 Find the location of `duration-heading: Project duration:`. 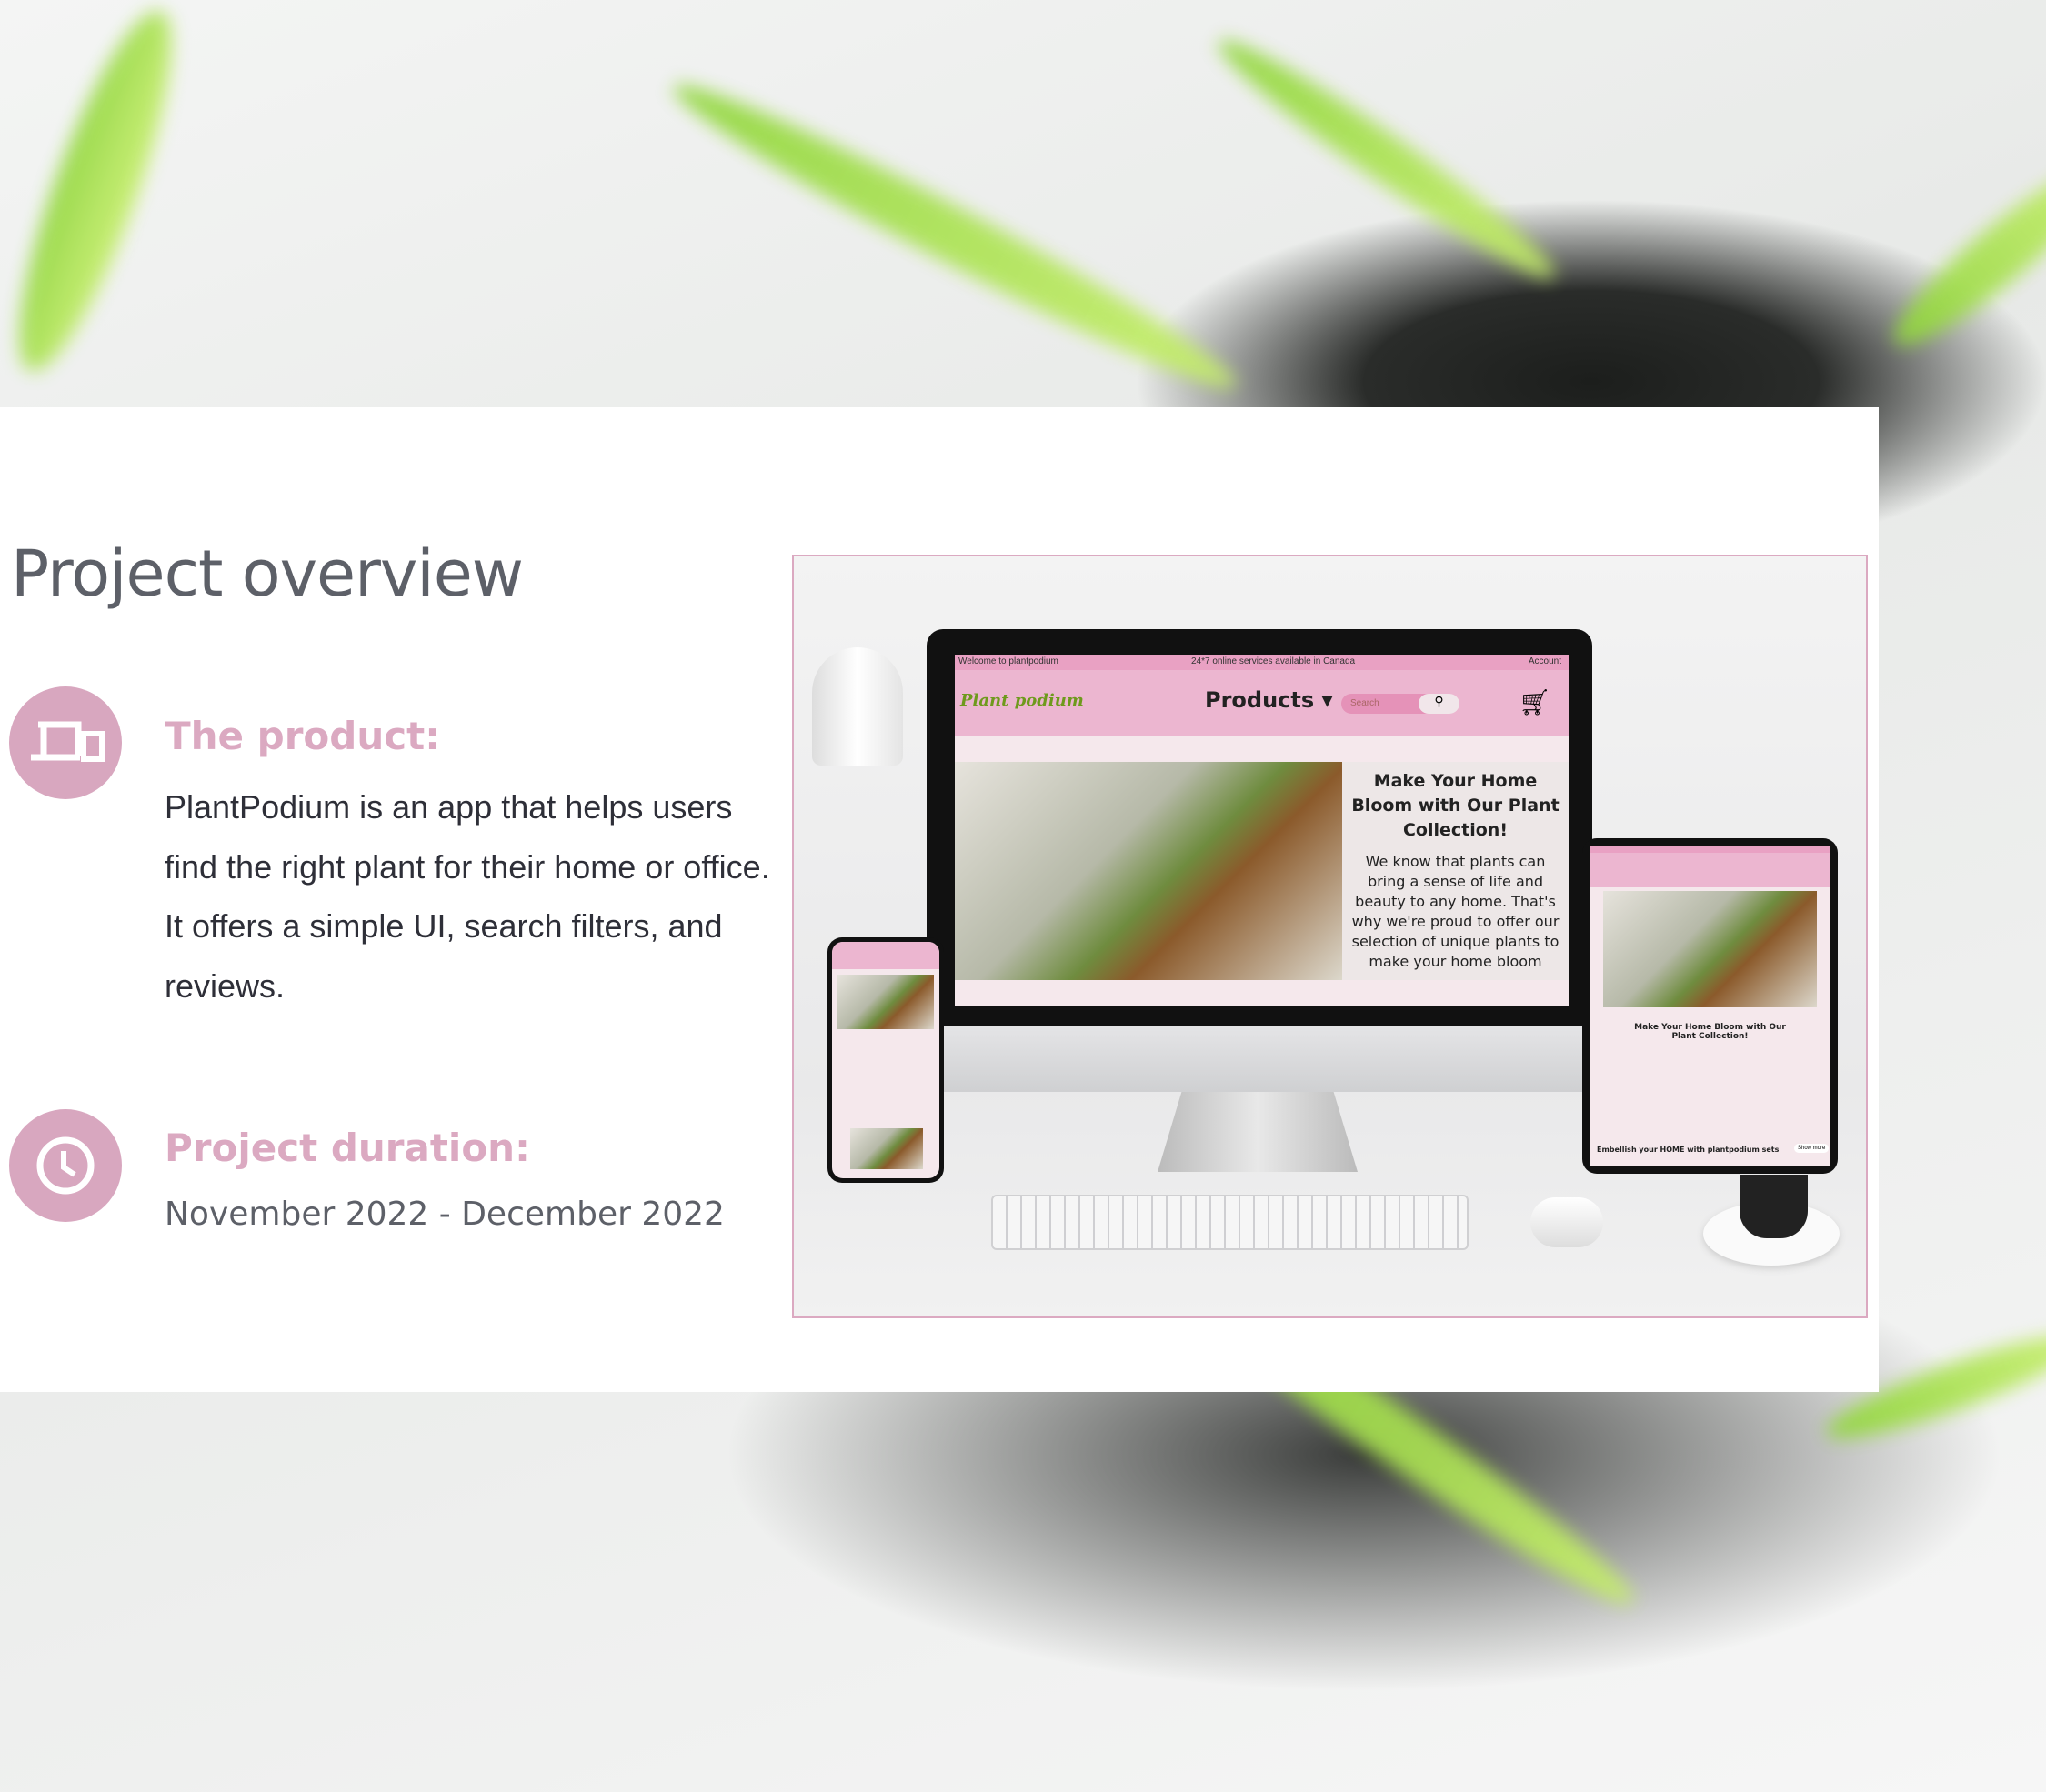

duration-heading: Project duration: is located at coordinates (347, 1148).